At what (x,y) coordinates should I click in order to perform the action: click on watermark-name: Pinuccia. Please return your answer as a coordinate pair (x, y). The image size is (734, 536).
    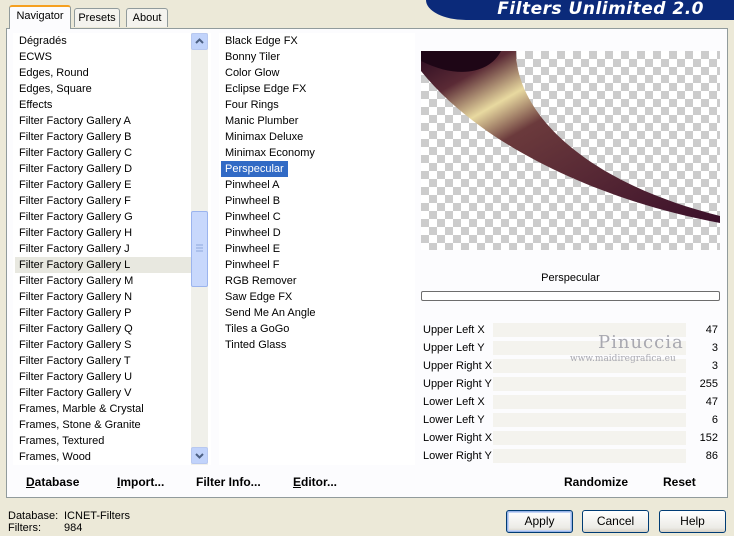
    Looking at the image, I should click on (641, 342).